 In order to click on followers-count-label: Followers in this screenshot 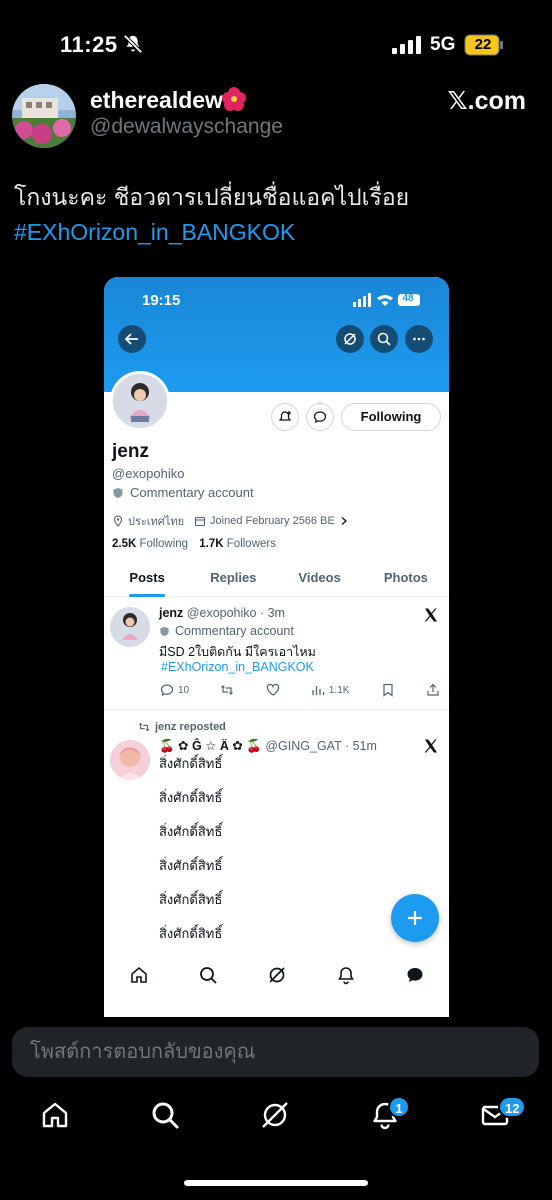, I will do `click(251, 544)`.